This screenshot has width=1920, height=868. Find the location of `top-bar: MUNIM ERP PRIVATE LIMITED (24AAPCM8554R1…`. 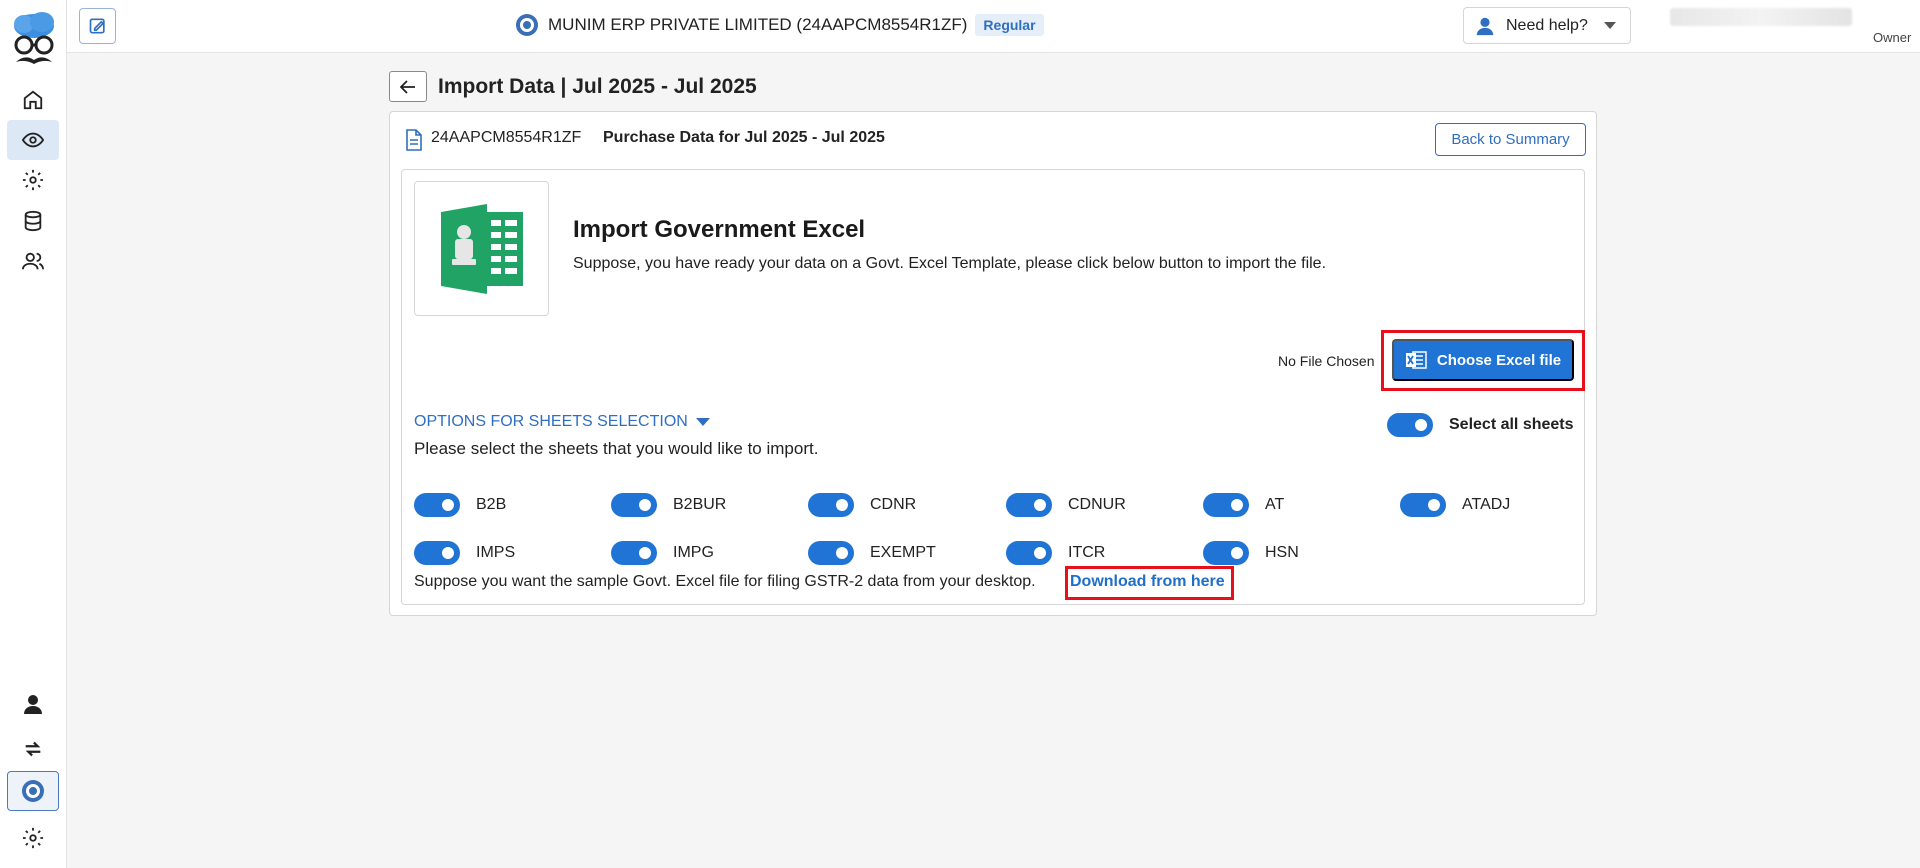

top-bar: MUNIM ERP PRIVATE LIMITED (24AAPCM8554R1… is located at coordinates (993, 26).